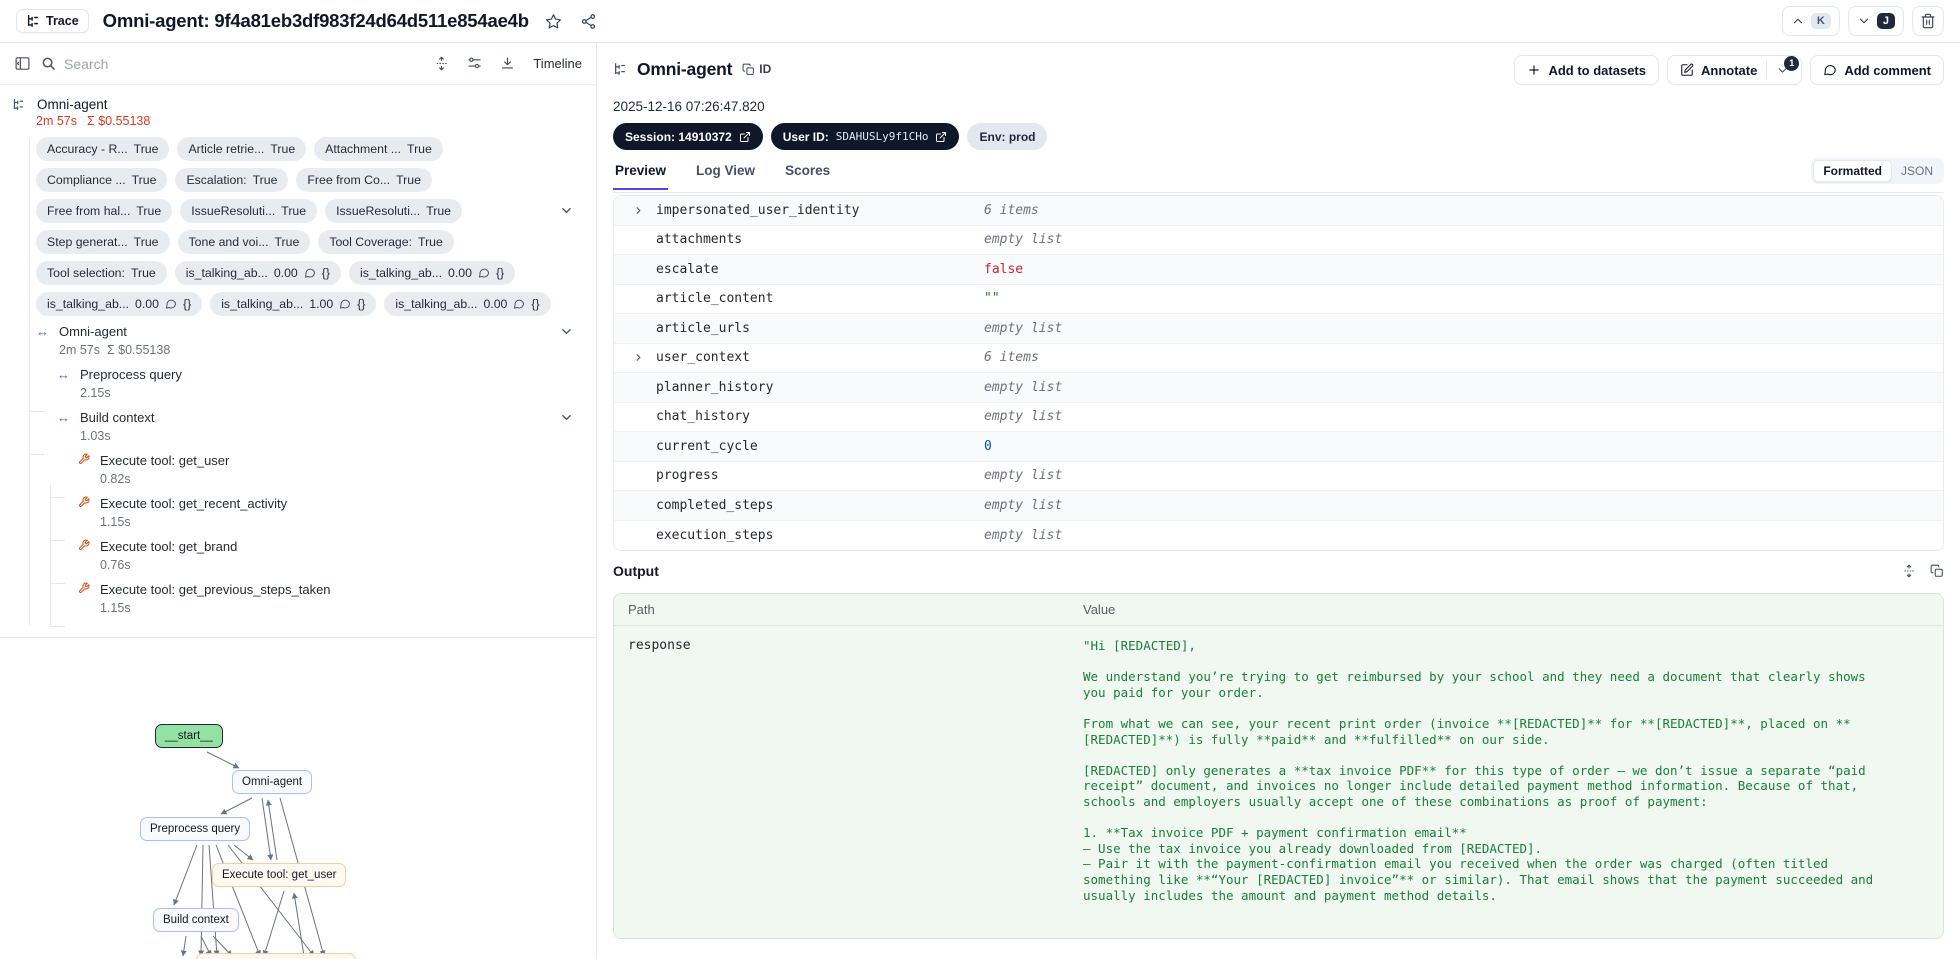 The image size is (1960, 959). Describe the element at coordinates (641, 175) in the screenshot. I see `tab-preview: Preview` at that location.